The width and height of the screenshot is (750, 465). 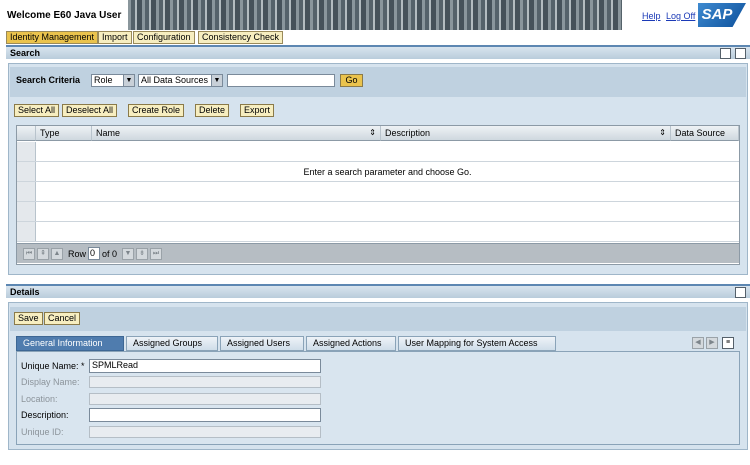 What do you see at coordinates (526, 133) in the screenshot?
I see `column-header-description: Description ⇕` at bounding box center [526, 133].